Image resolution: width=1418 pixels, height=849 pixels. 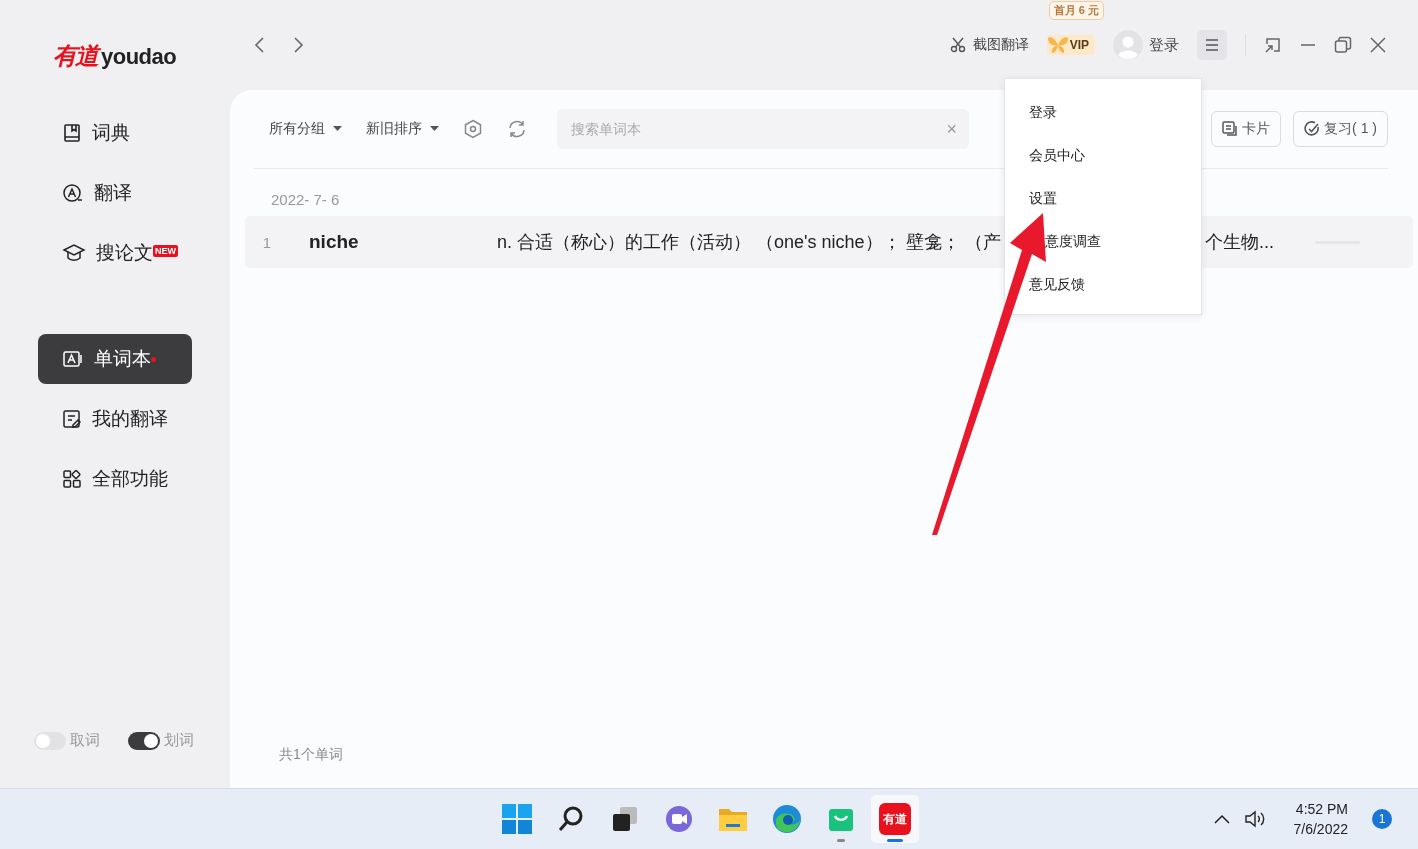 What do you see at coordinates (115, 193) in the screenshot?
I see `nav-item: 翻译` at bounding box center [115, 193].